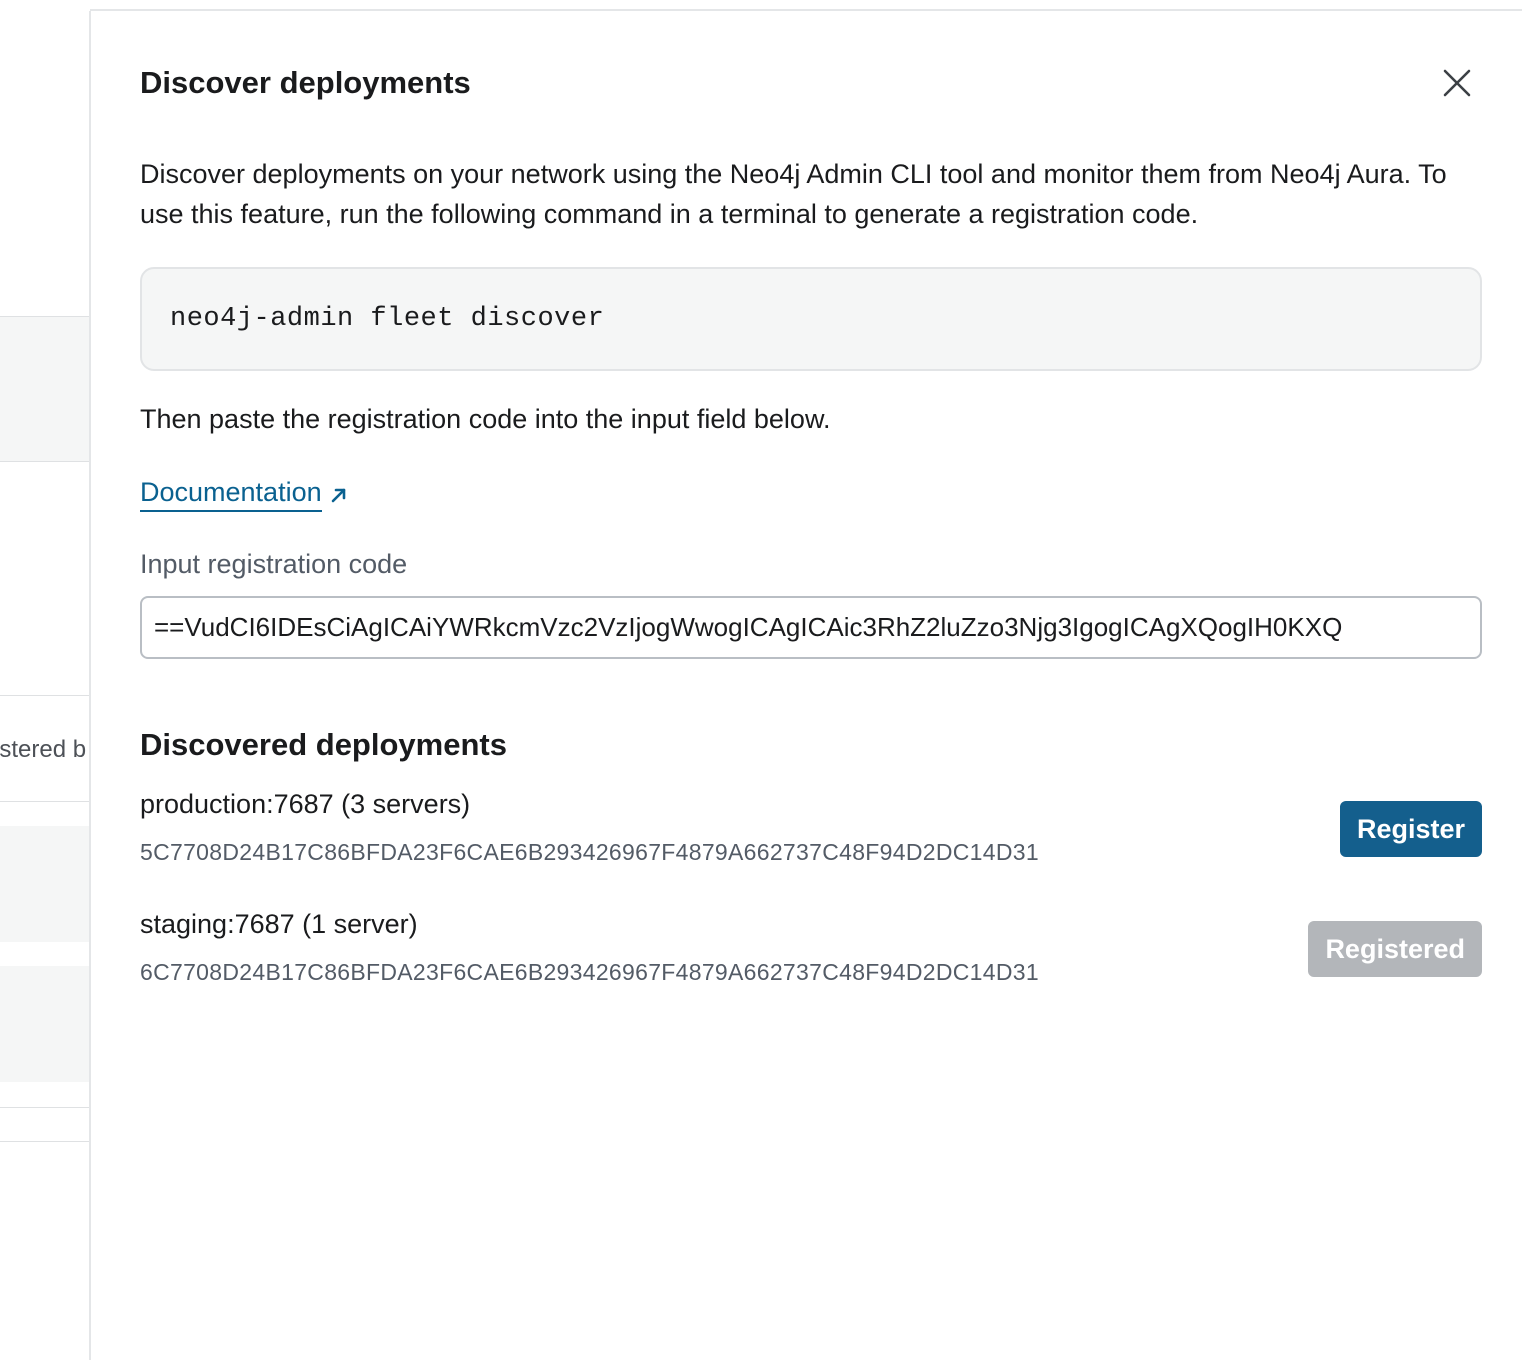 The height and width of the screenshot is (1360, 1522). Describe the element at coordinates (45, 680) in the screenshot. I see `background-page: istered b` at that location.